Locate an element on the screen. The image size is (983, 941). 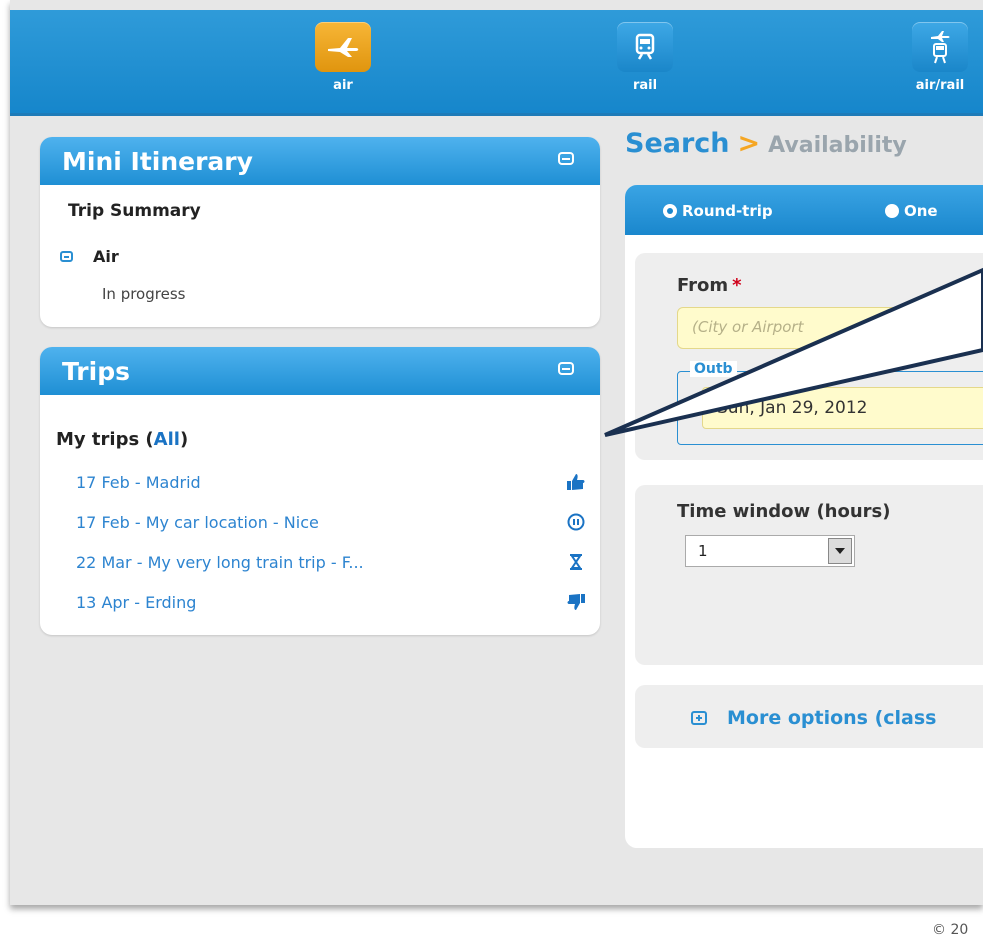
trip-name: My car location - Nice is located at coordinates (232, 522).